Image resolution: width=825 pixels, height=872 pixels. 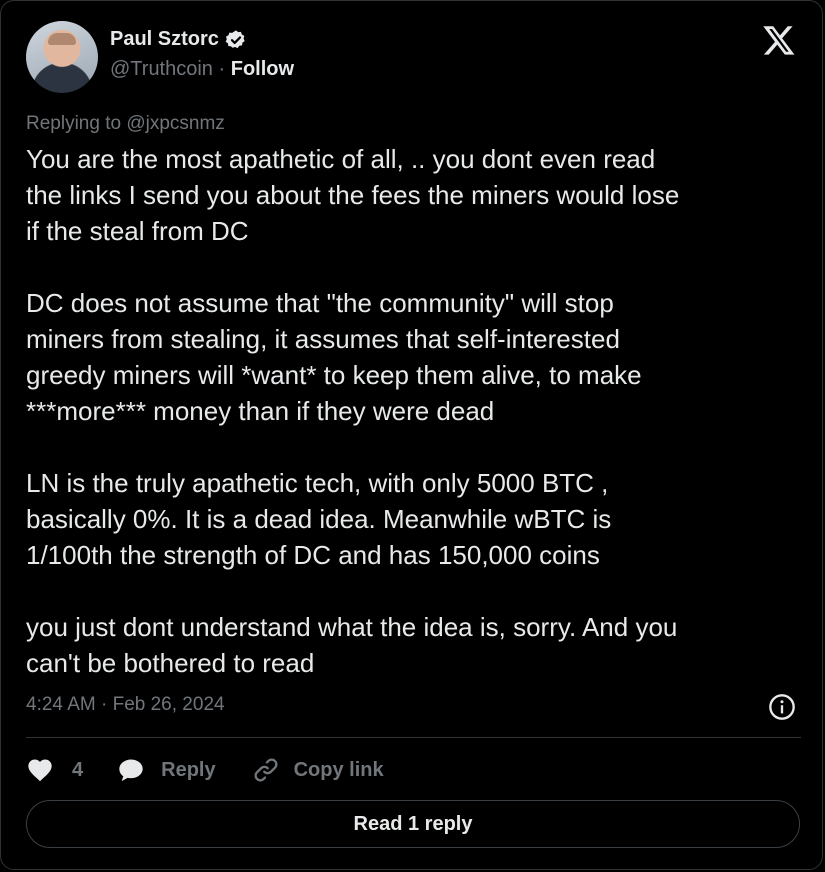 I want to click on verified-badge-icon, so click(x=235, y=38).